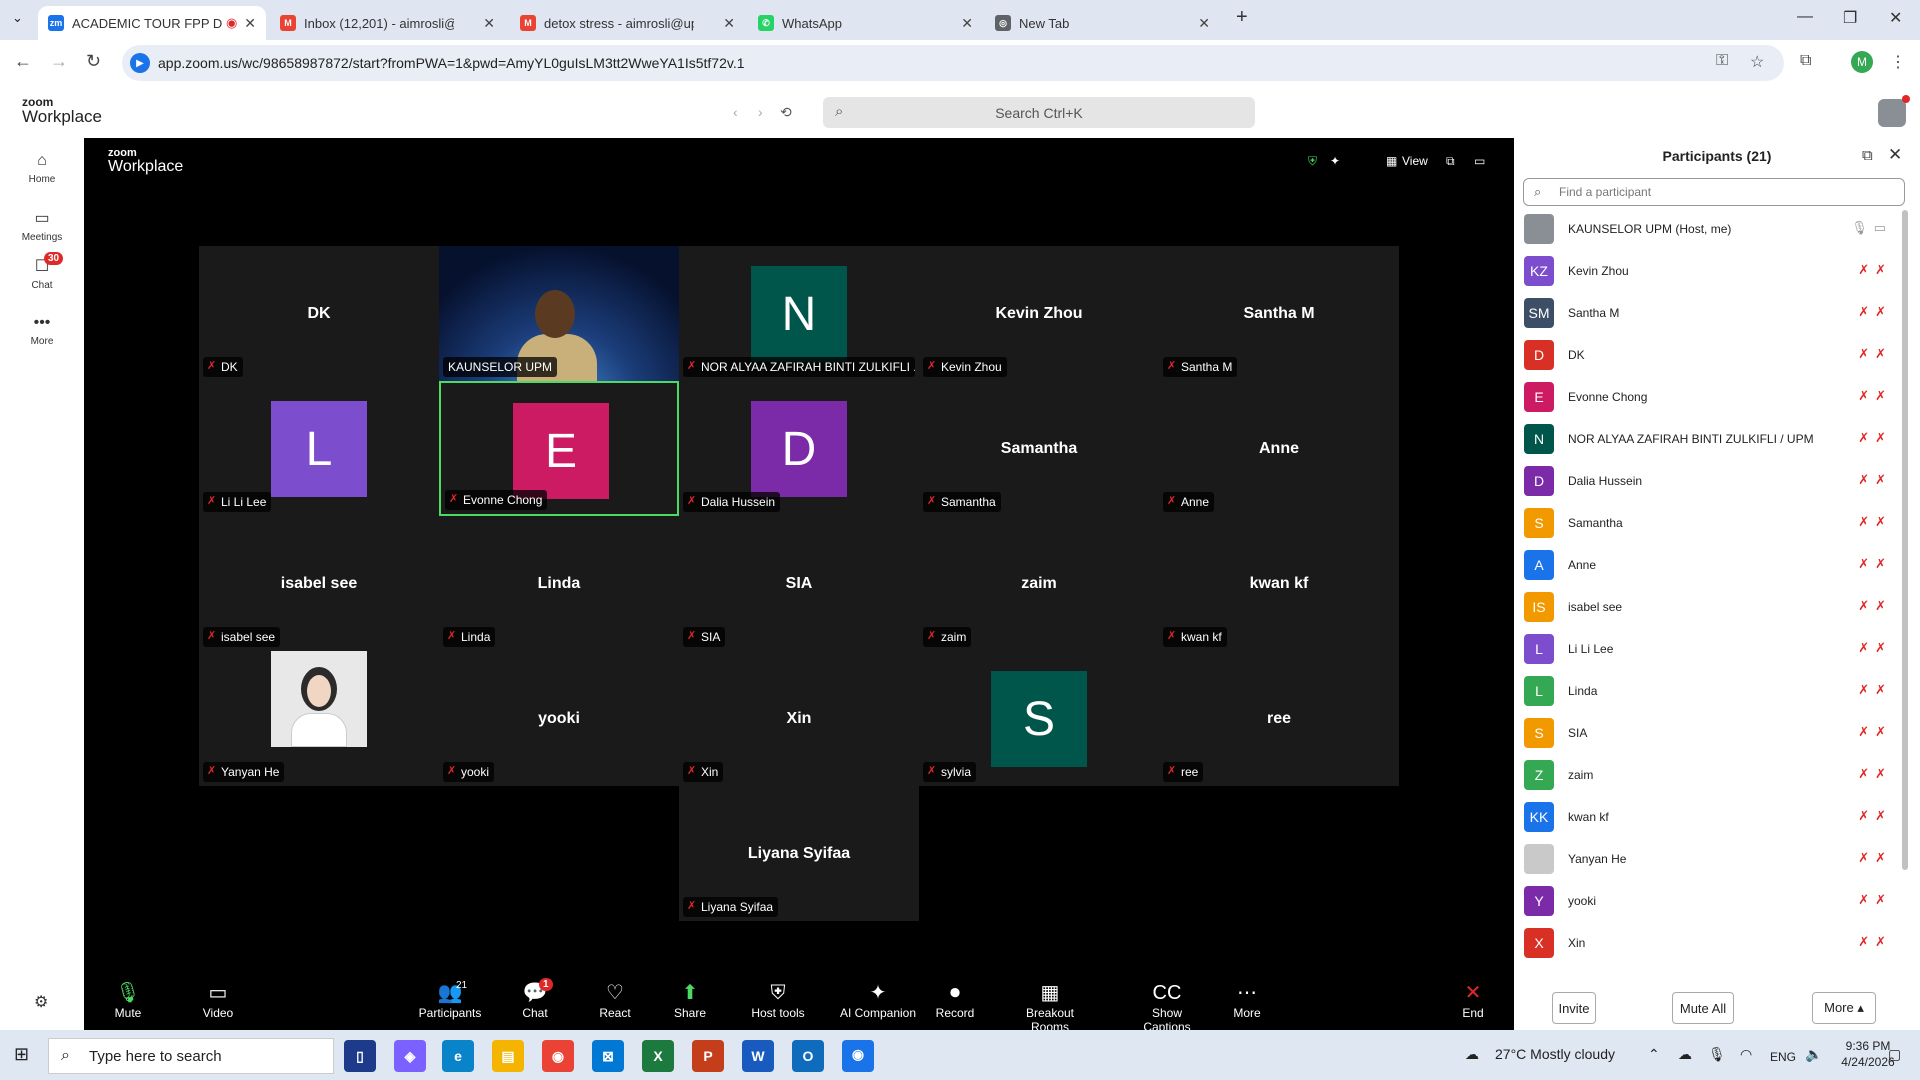 The height and width of the screenshot is (1080, 1920). Describe the element at coordinates (1805, 17) in the screenshot. I see `minimize-icon: —` at that location.